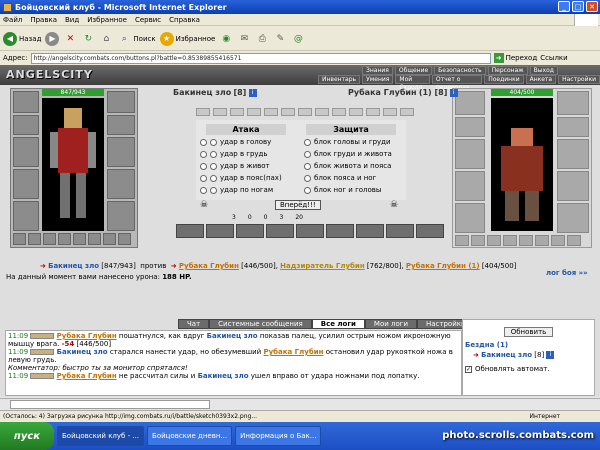 This screenshot has height=450, width=600. Describe the element at coordinates (260, 324) in the screenshot. I see `tab-system: Системные сообщения` at that location.